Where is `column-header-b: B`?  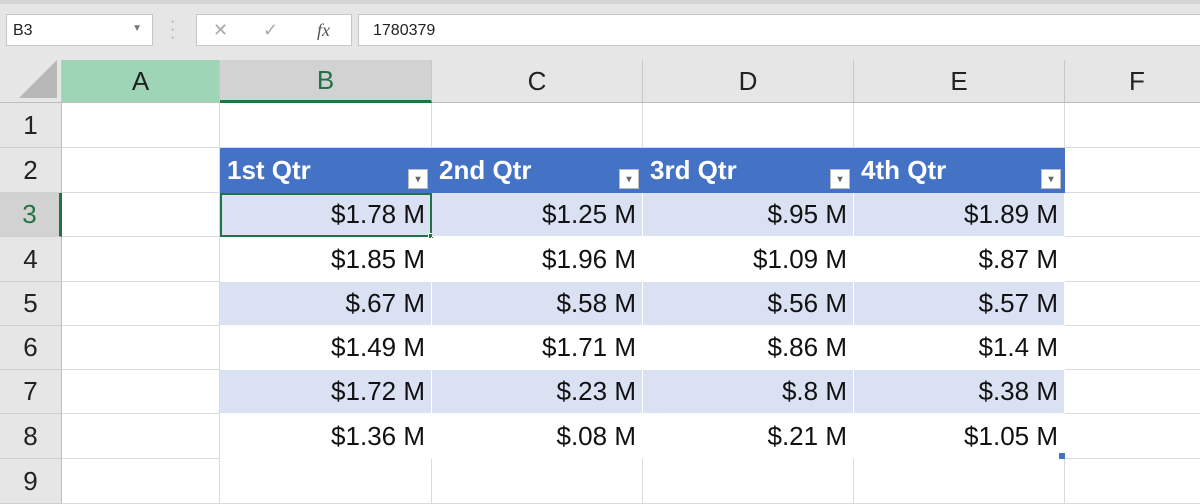 column-header-b: B is located at coordinates (326, 81).